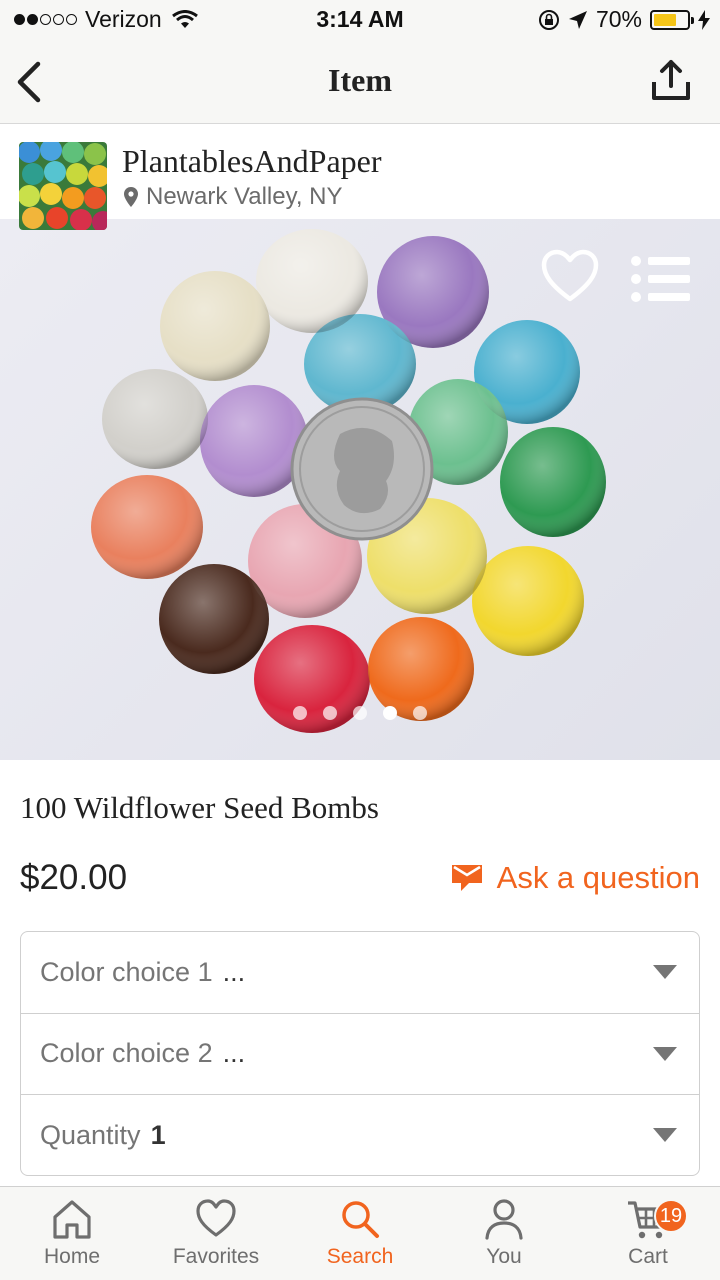 Image resolution: width=720 pixels, height=1280 pixels. I want to click on ask-question-label: Ask a question, so click(598, 877).